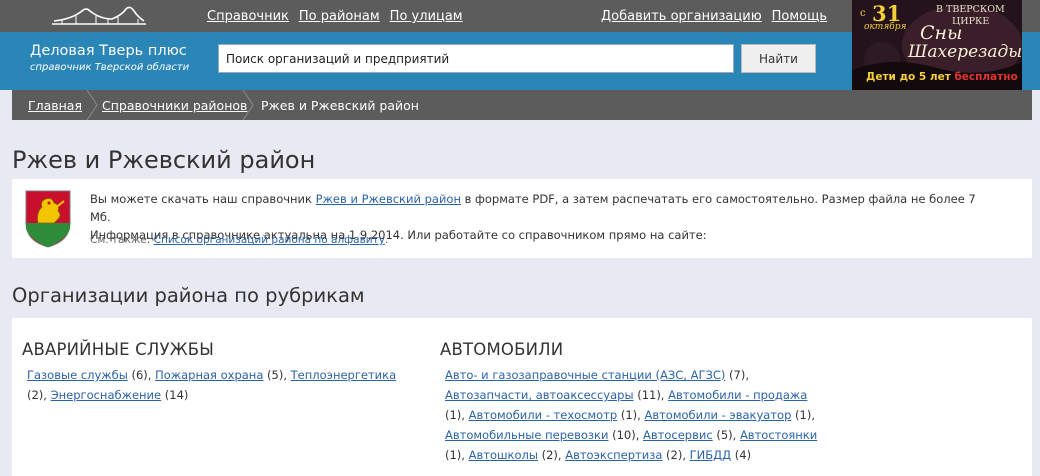 The height and width of the screenshot is (476, 1040). Describe the element at coordinates (141, 375) in the screenshot. I see `category-count: (6),` at that location.